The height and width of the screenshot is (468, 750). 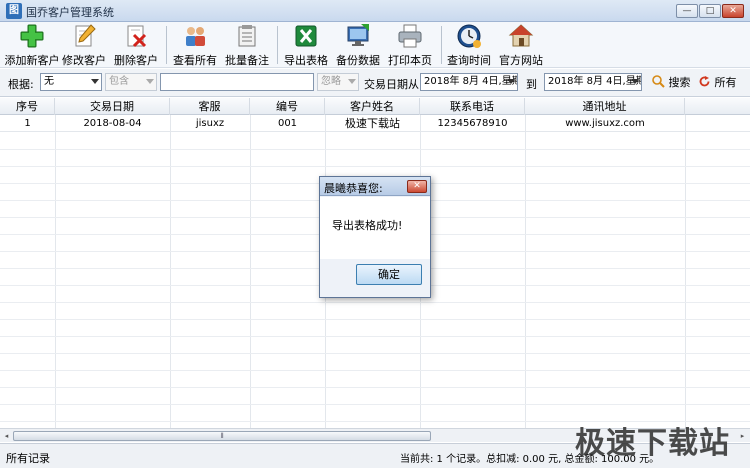 I want to click on cell-address: www.jisuxz.com, so click(x=605, y=123).